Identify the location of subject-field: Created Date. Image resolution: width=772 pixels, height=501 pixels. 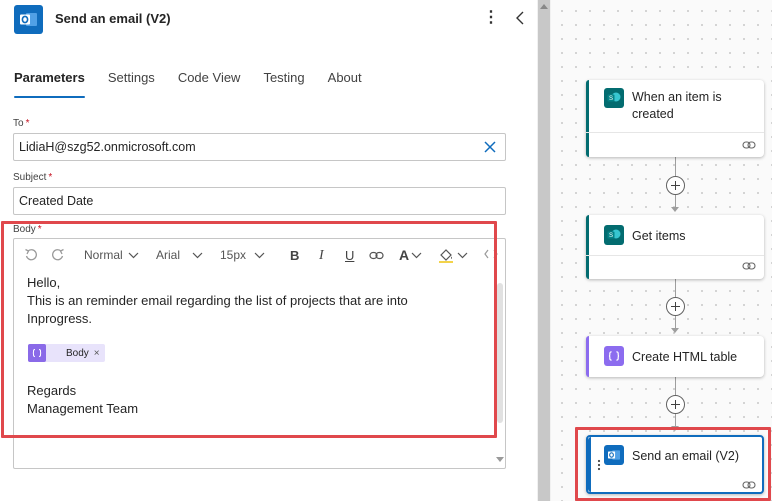
(259, 201).